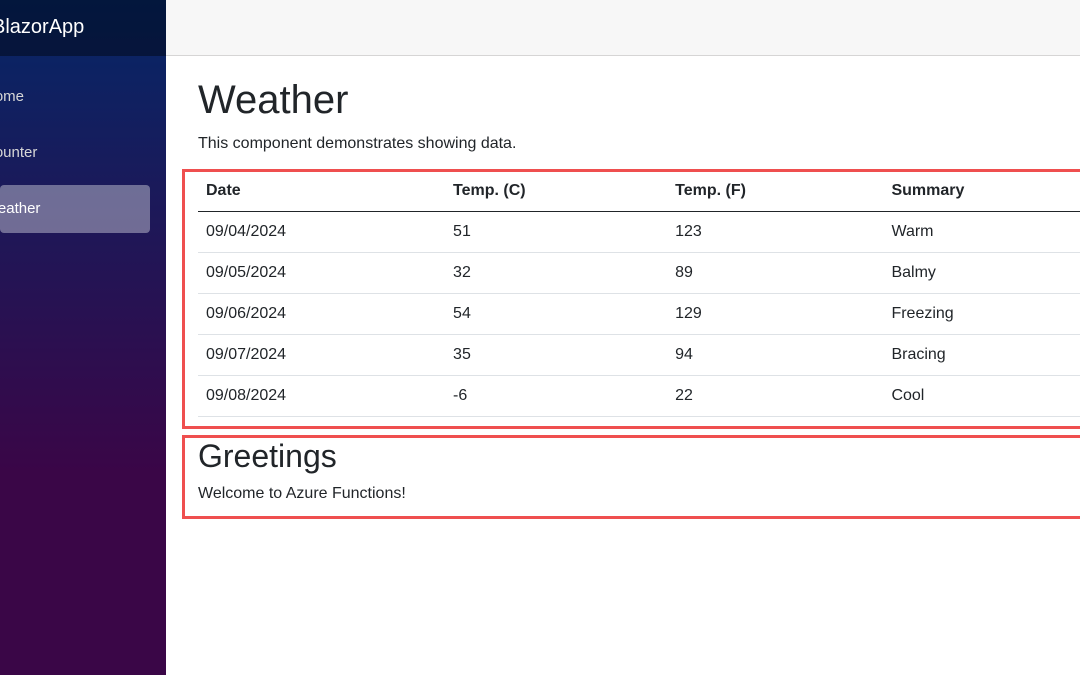  I want to click on sidebar-item-home: Home, so click(75, 97).